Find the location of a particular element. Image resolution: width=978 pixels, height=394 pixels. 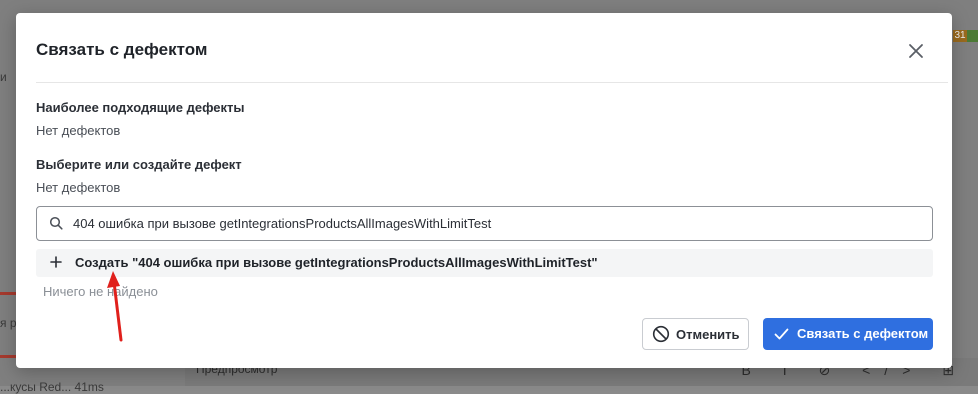

cancel-icon is located at coordinates (661, 334).